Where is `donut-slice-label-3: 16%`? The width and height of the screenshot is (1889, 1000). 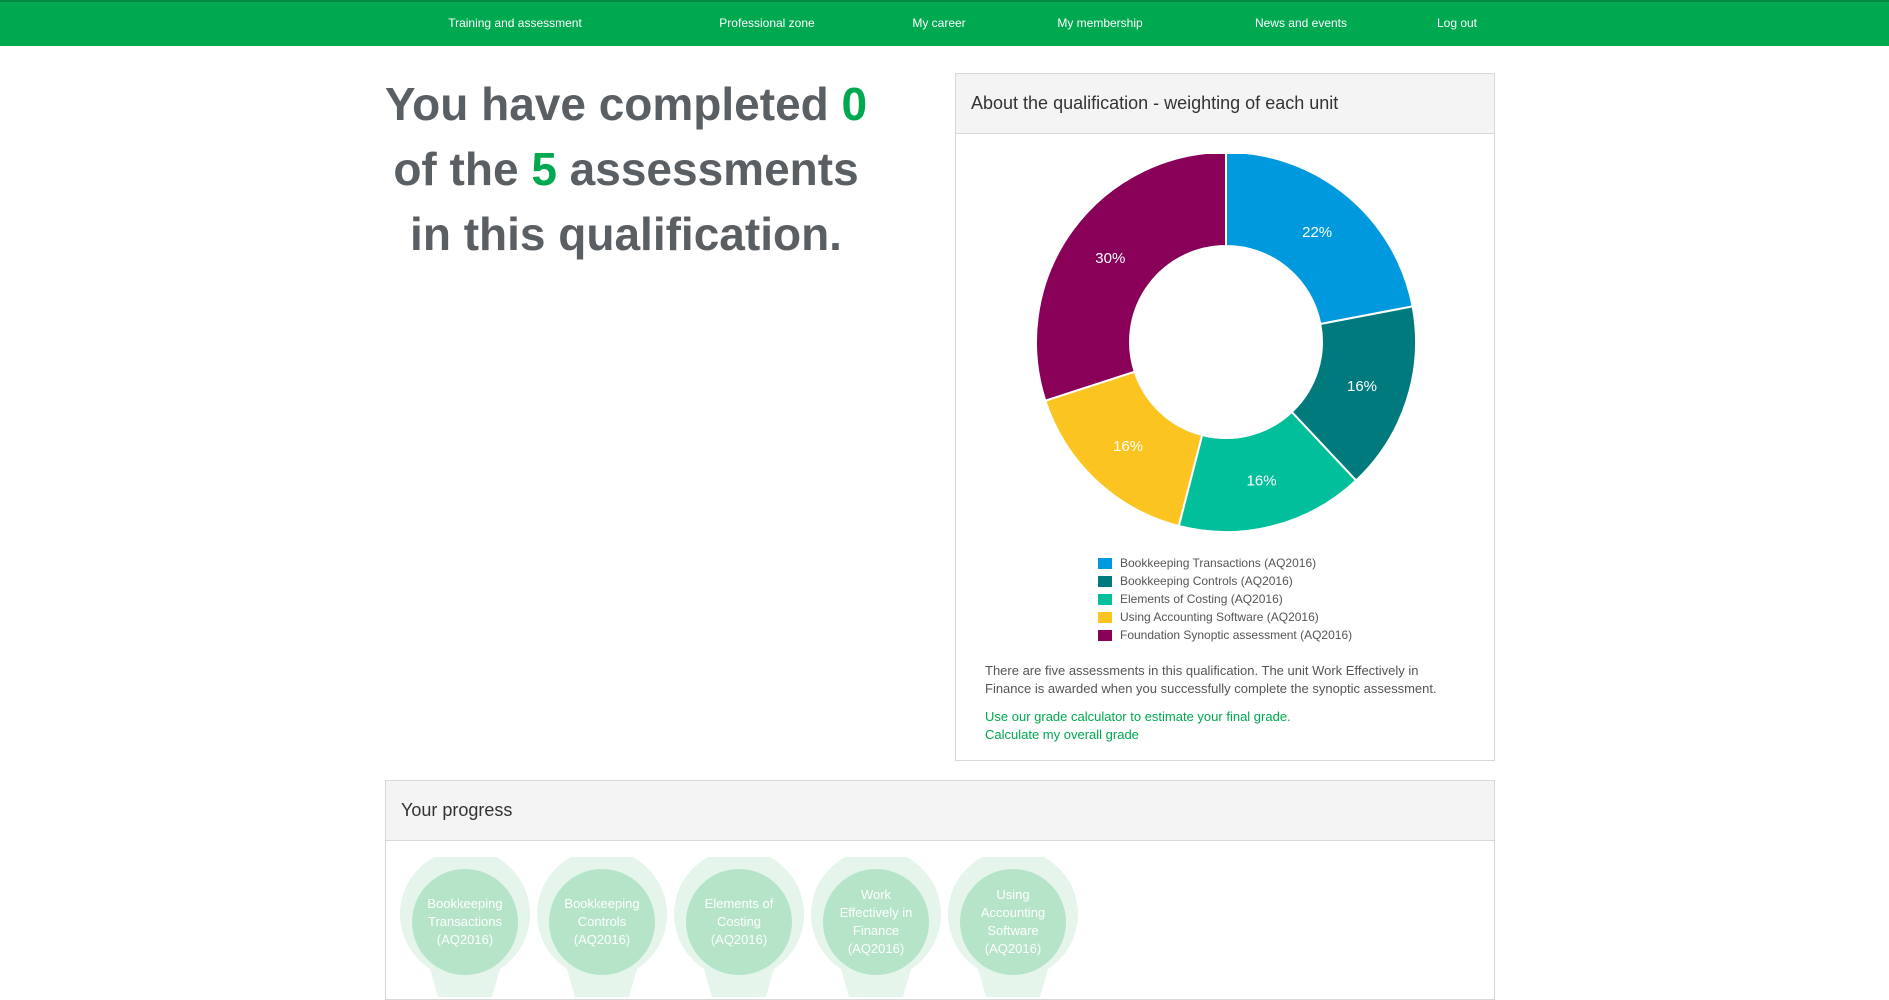
donut-slice-label-3: 16% is located at coordinates (1128, 446).